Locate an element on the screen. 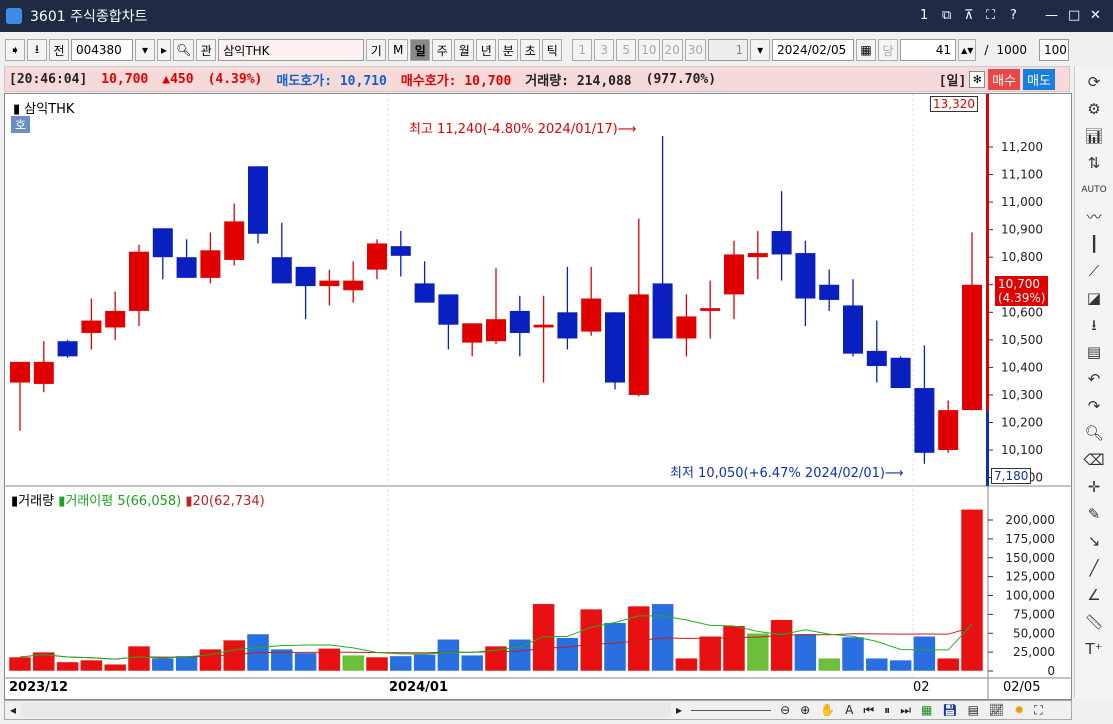 The height and width of the screenshot is (724, 1113). crosshair-icon: ✛ is located at coordinates (1094, 487).